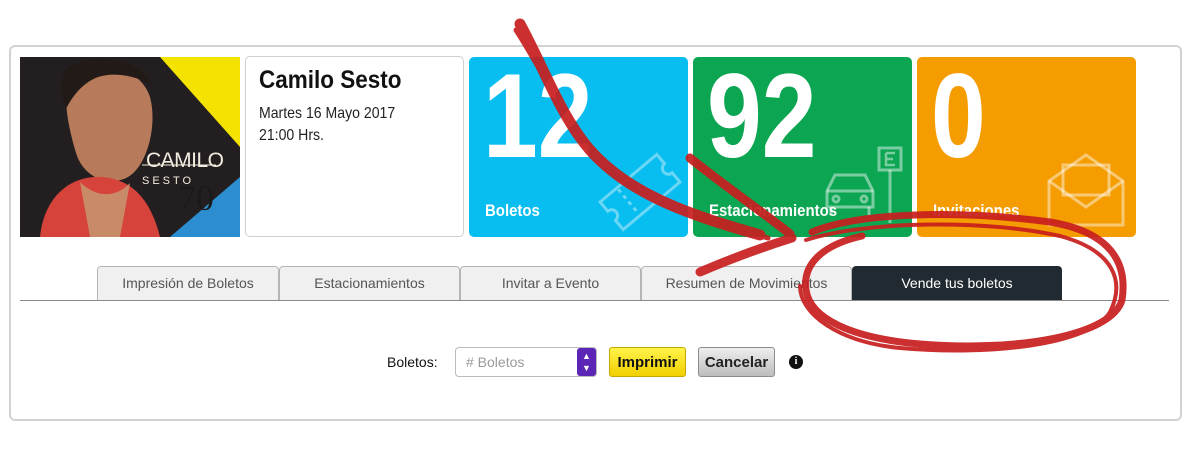 This screenshot has width=1199, height=459. Describe the element at coordinates (586, 356) in the screenshot. I see `chevron-up-icon: ▲` at that location.